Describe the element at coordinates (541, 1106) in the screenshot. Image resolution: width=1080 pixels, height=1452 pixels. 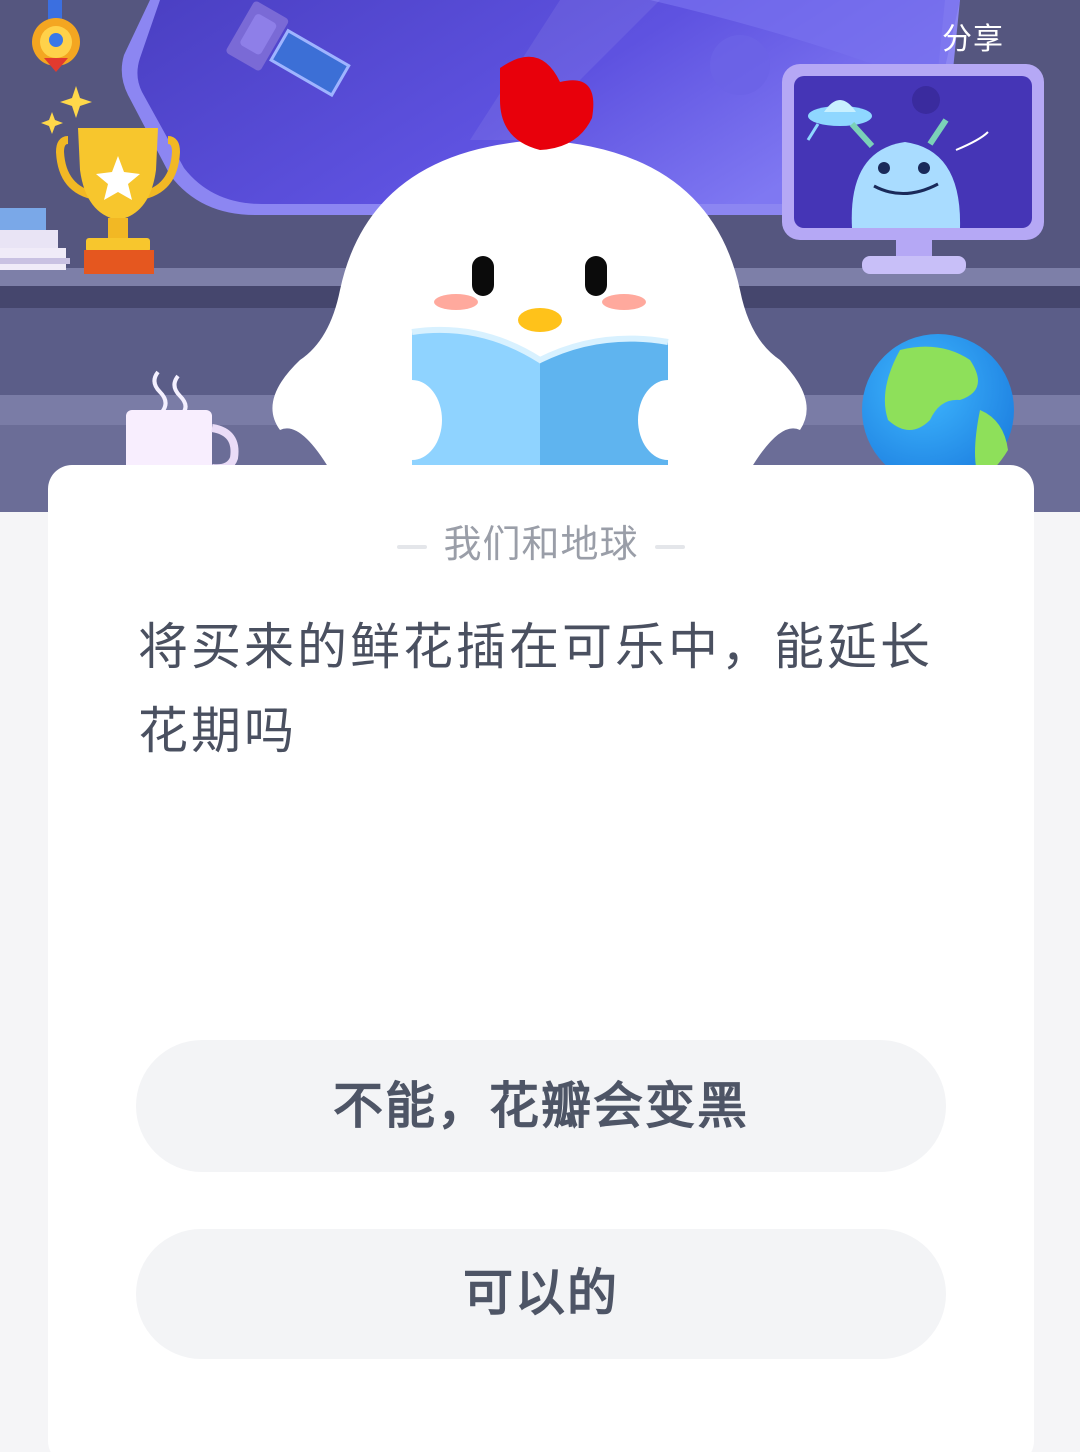
I see `answer-option-1: 不能，花瓣会变黑` at that location.